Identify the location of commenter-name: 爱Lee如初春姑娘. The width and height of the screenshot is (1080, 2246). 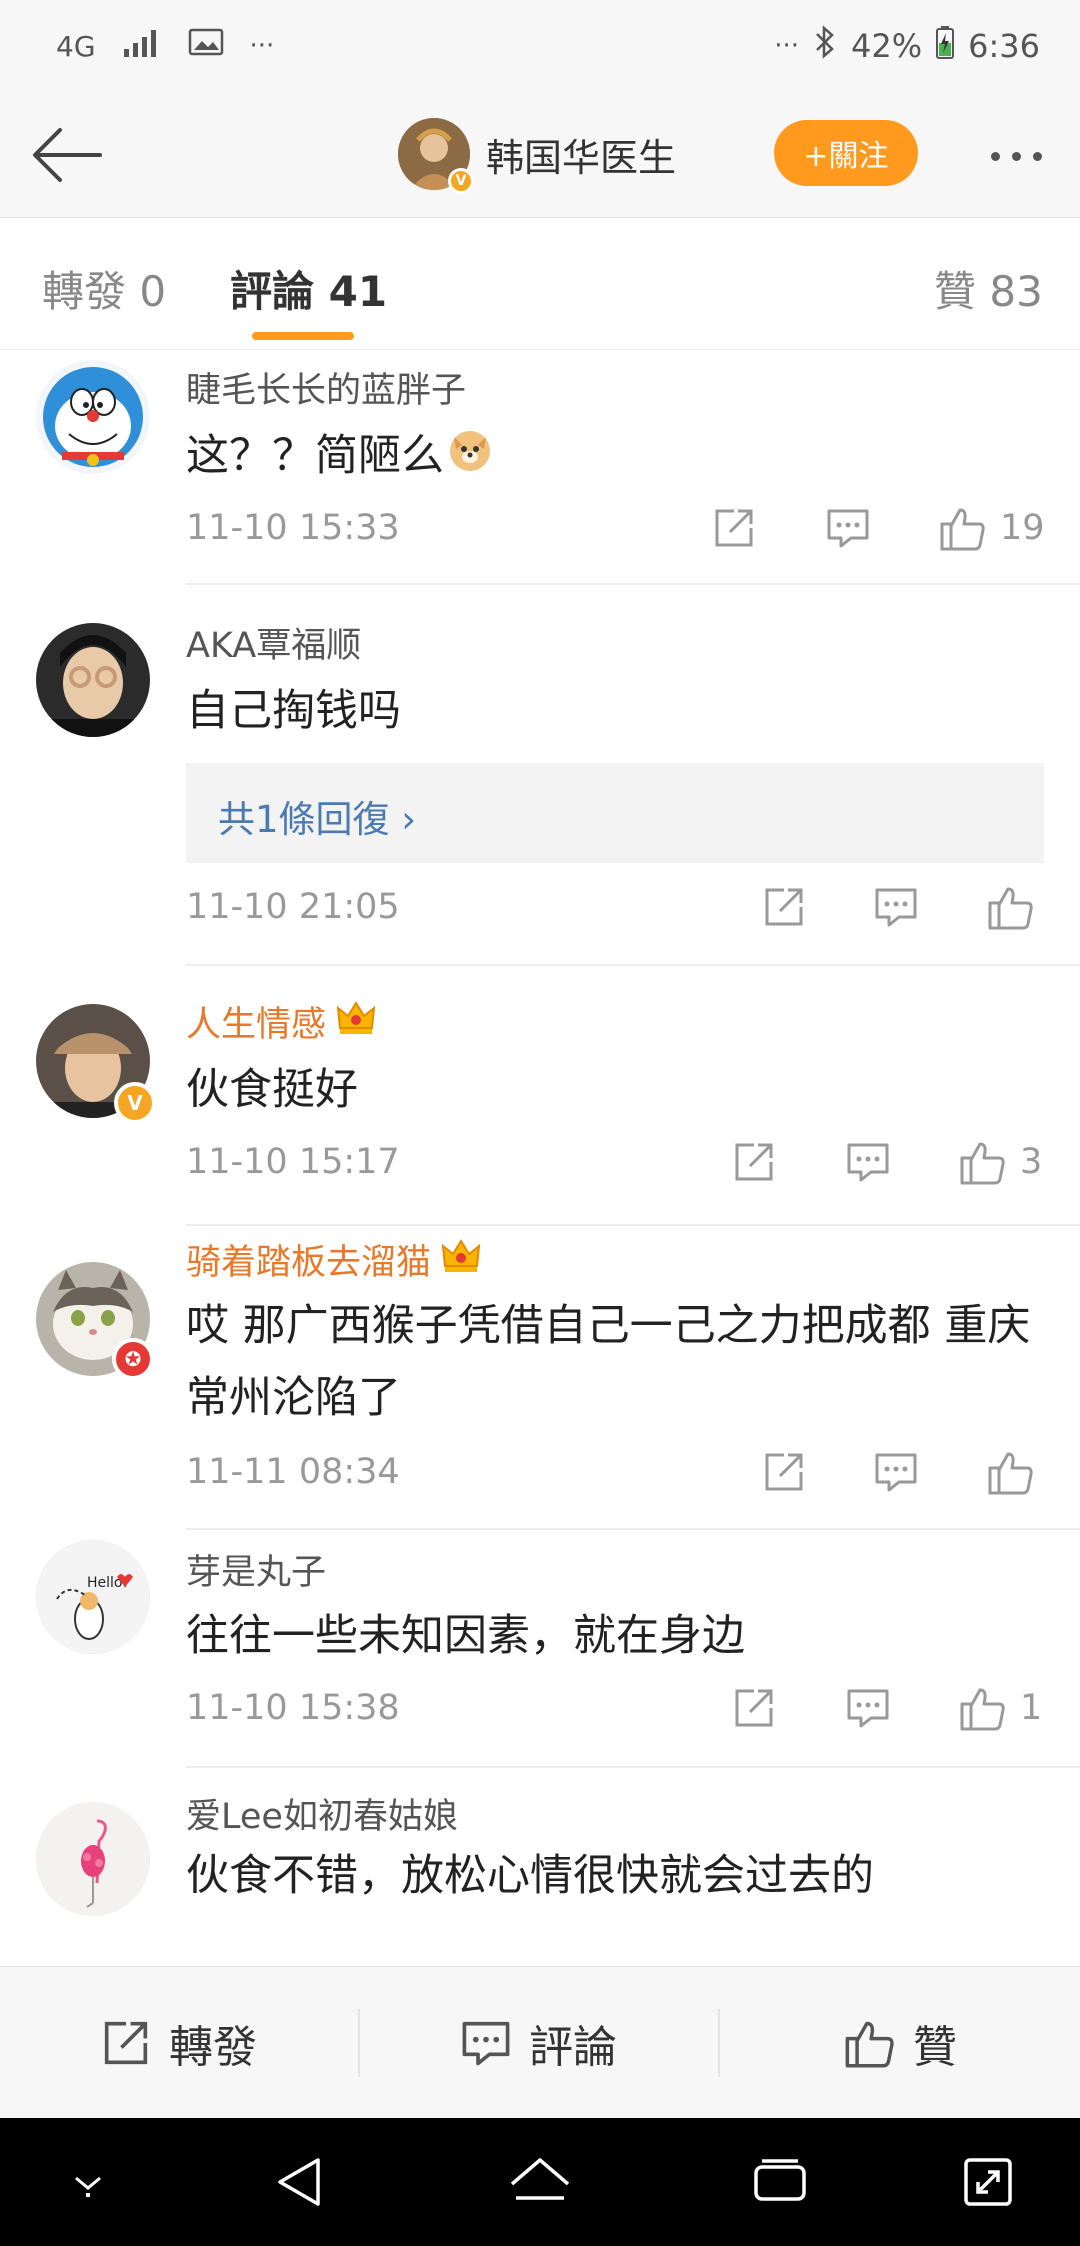
(322, 1813).